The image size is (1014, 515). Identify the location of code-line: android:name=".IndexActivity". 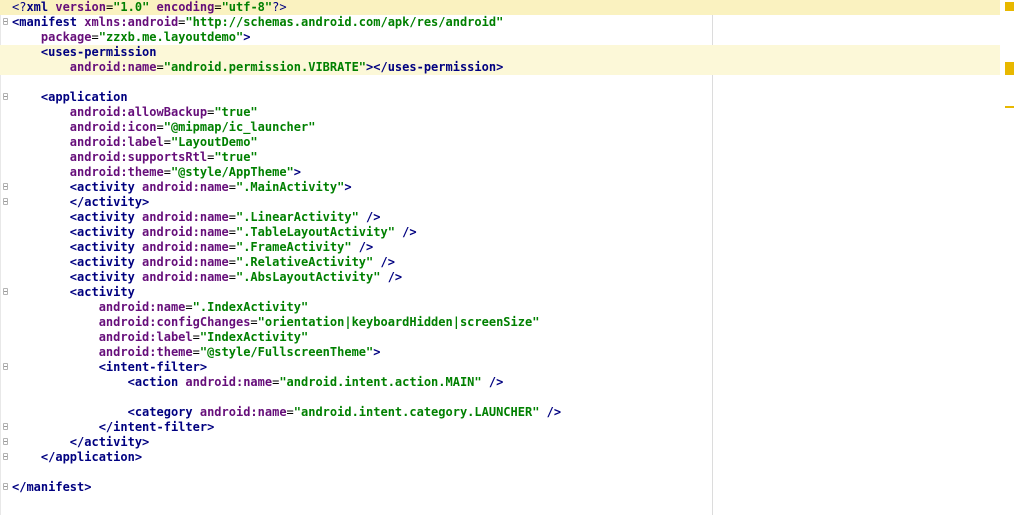
(500, 307).